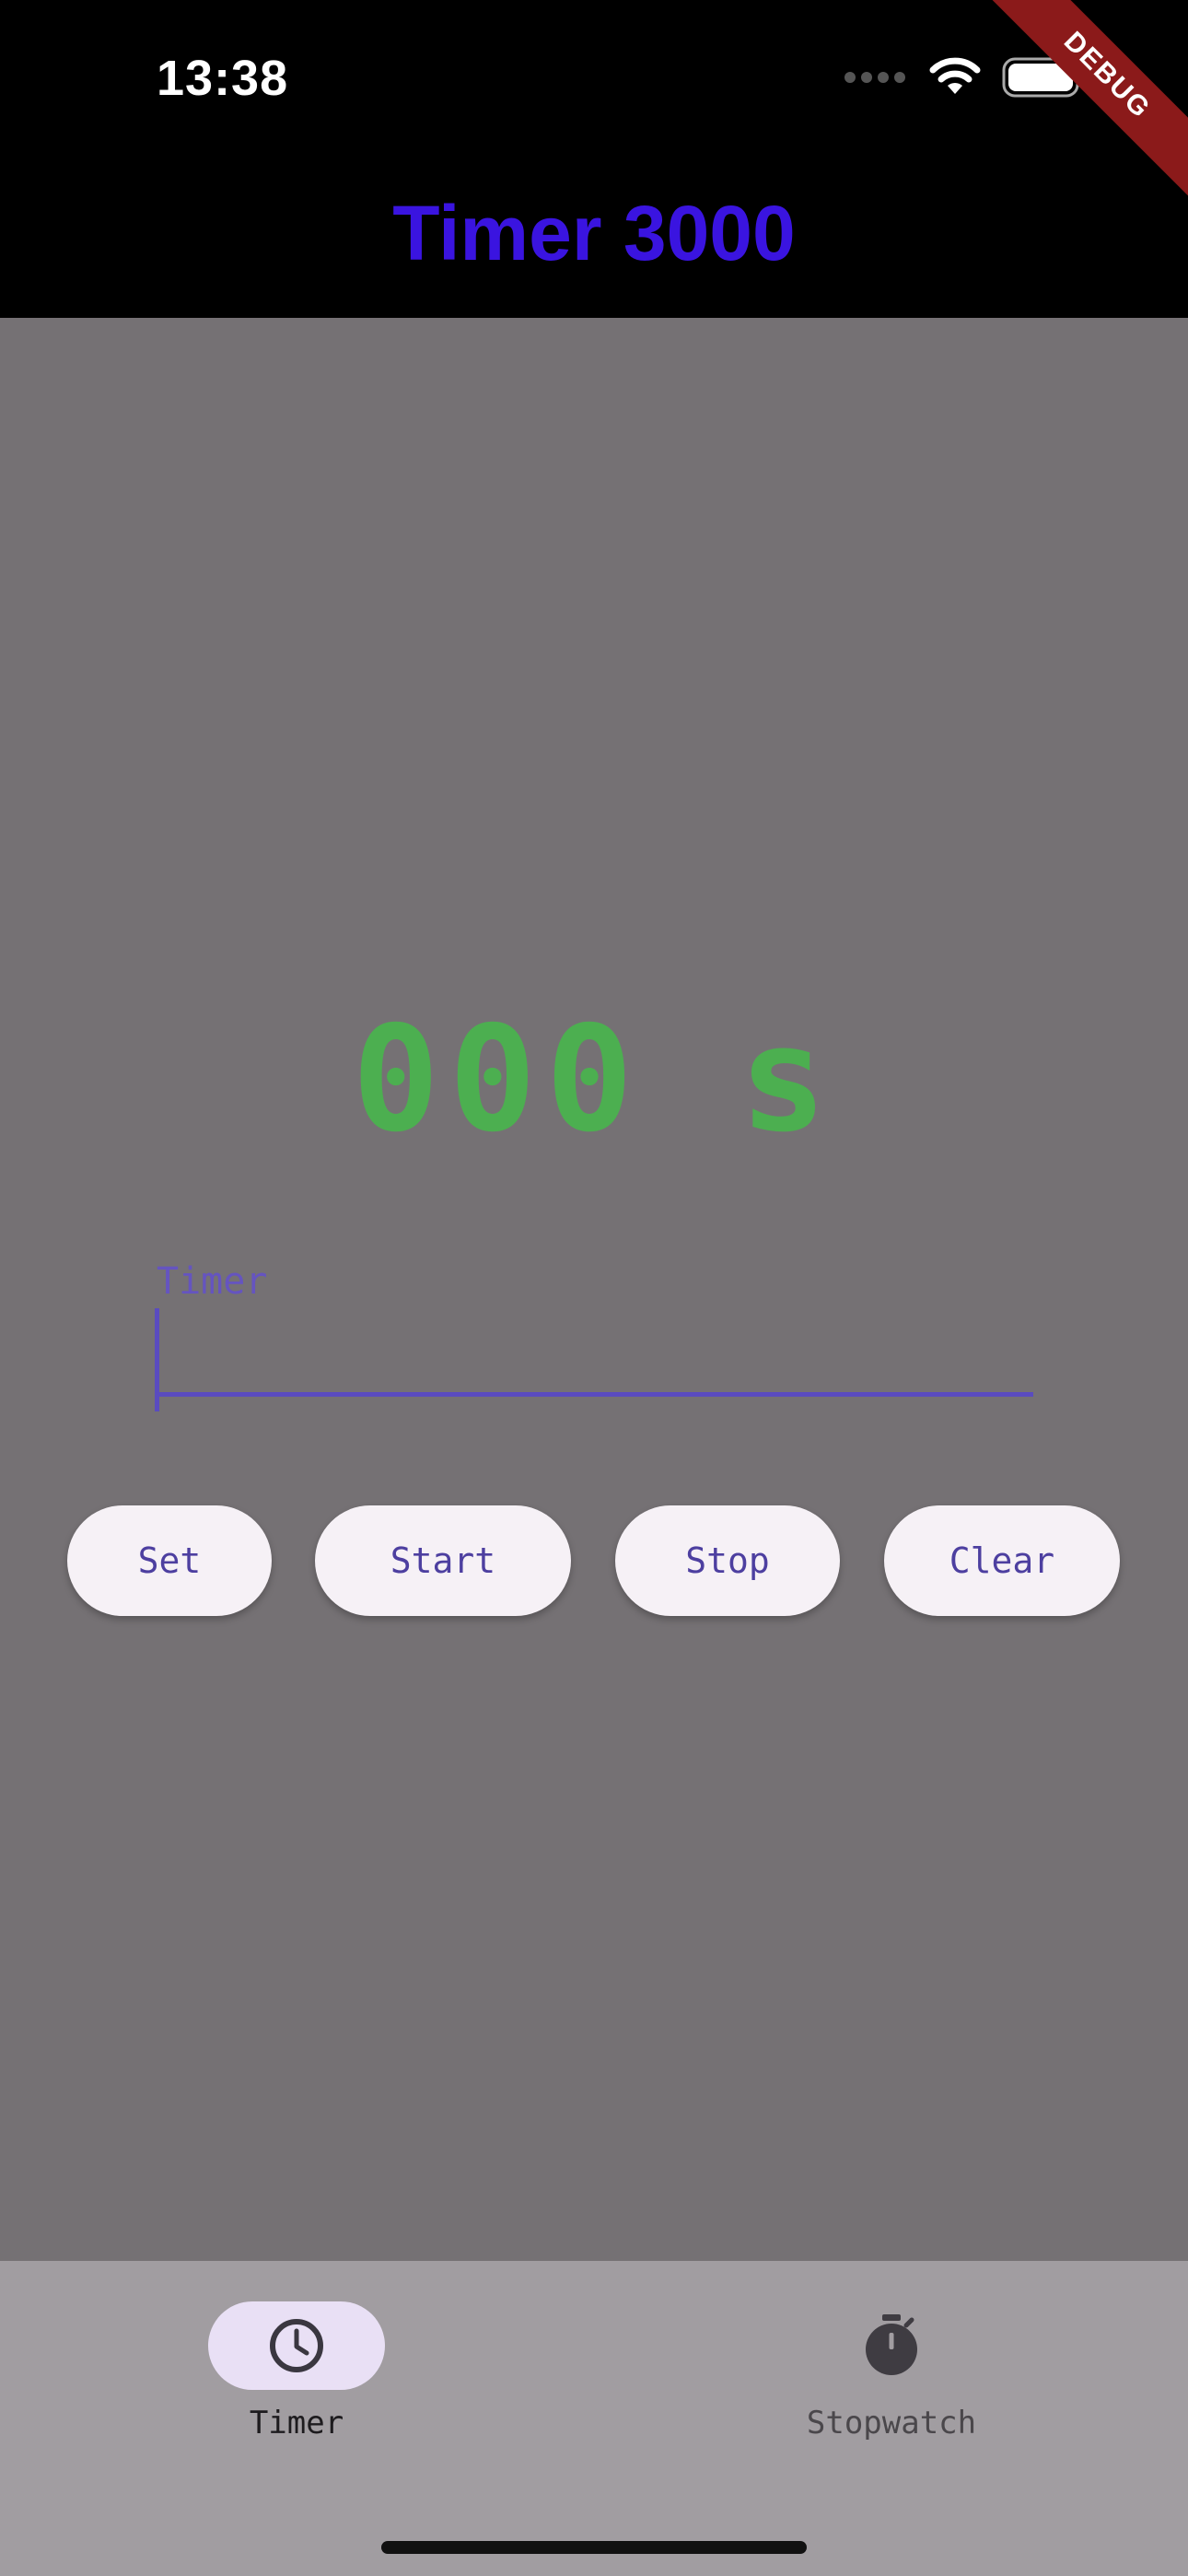 Image resolution: width=1188 pixels, height=2576 pixels. I want to click on bottom-navigation: Timer Stopwatch, so click(594, 2418).